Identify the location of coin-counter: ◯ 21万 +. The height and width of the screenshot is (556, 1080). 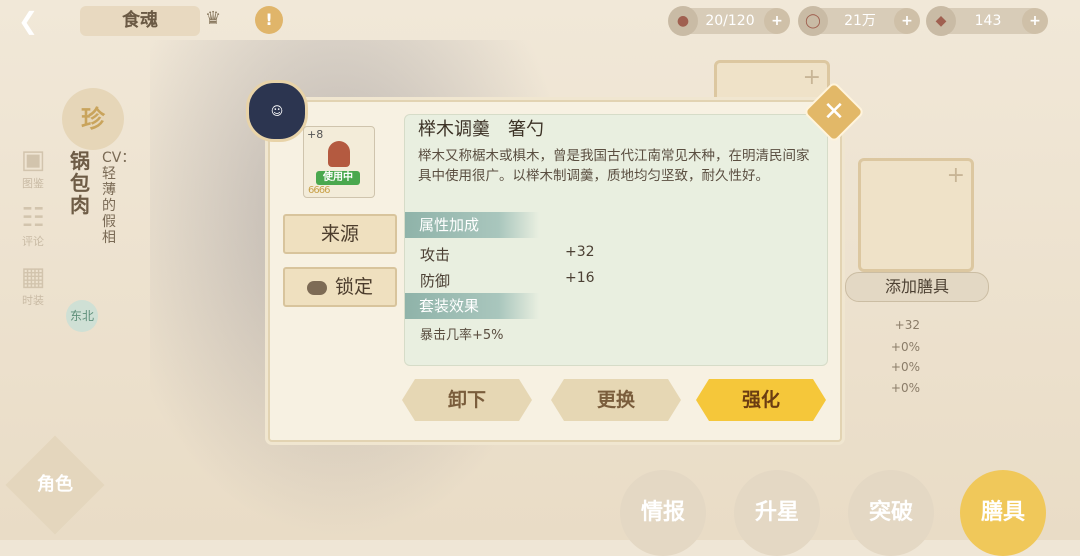
(859, 21).